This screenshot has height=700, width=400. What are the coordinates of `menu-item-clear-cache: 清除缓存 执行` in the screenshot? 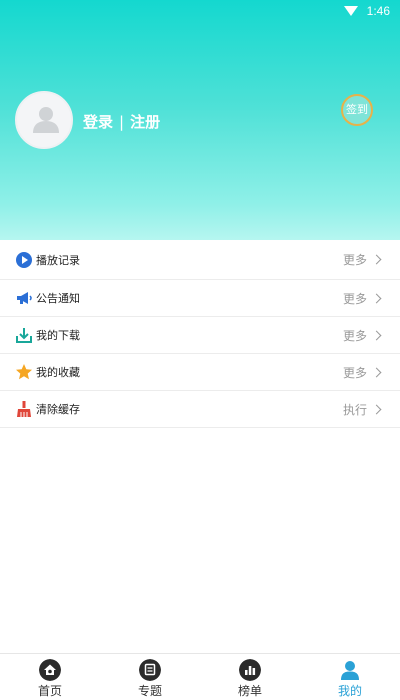 It's located at (200, 409).